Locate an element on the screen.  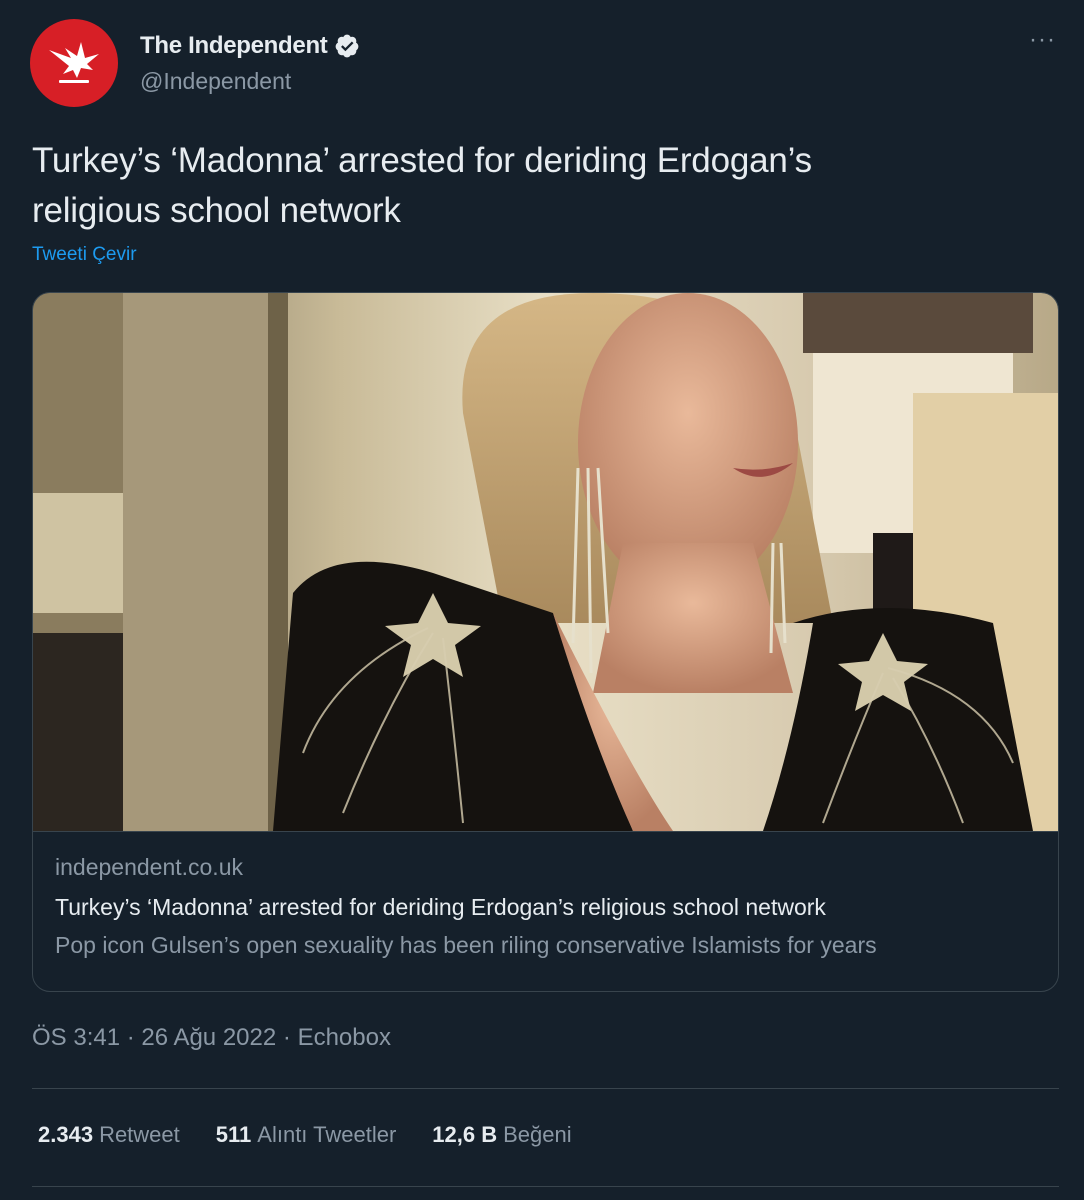
display-name-row: The Independent is located at coordinates (250, 46).